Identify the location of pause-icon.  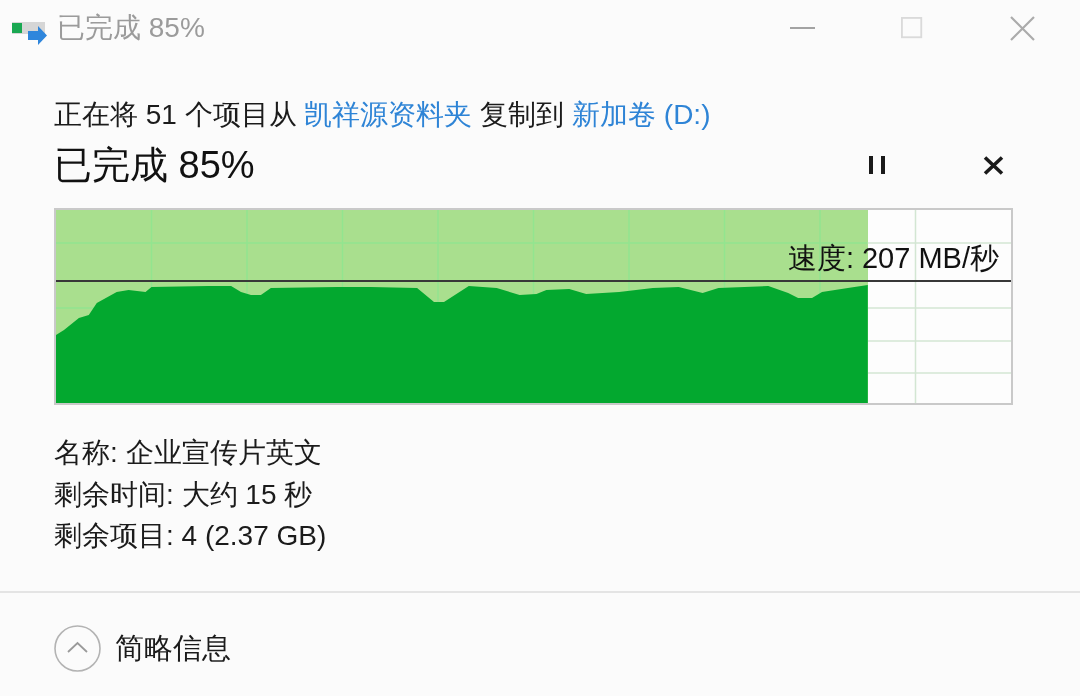
(877, 165).